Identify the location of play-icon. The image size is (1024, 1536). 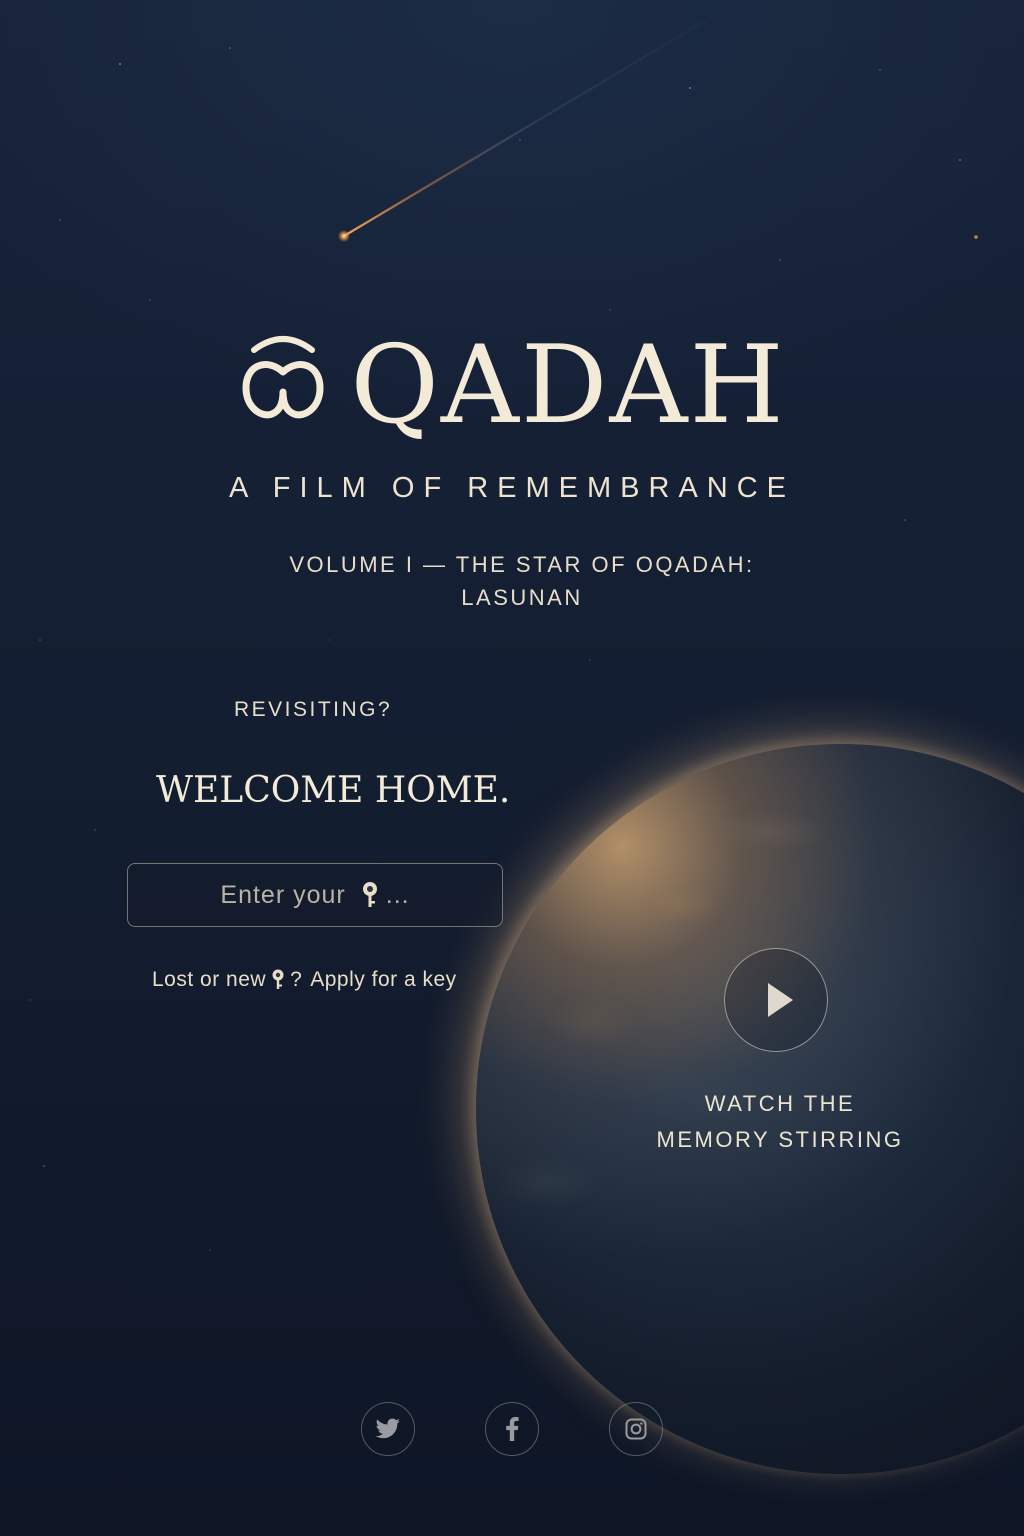
(780, 999).